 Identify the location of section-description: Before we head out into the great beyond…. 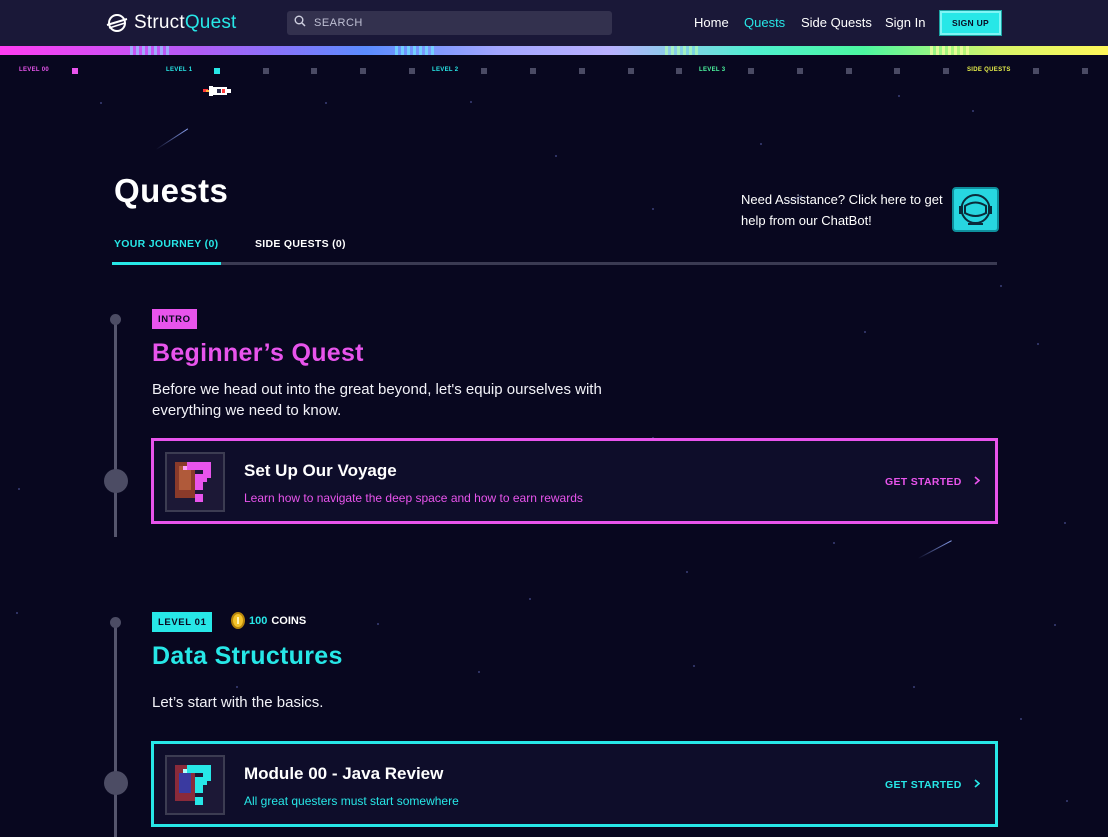
(377, 400).